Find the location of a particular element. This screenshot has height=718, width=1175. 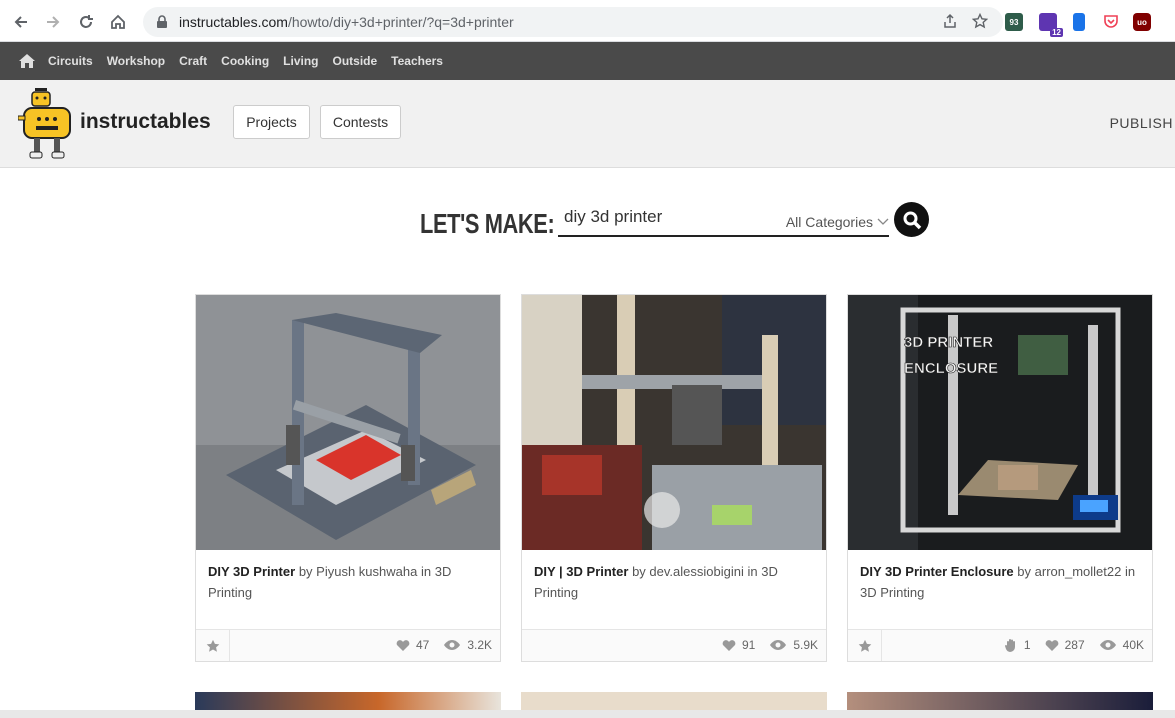

nav-living: Living is located at coordinates (300, 61).